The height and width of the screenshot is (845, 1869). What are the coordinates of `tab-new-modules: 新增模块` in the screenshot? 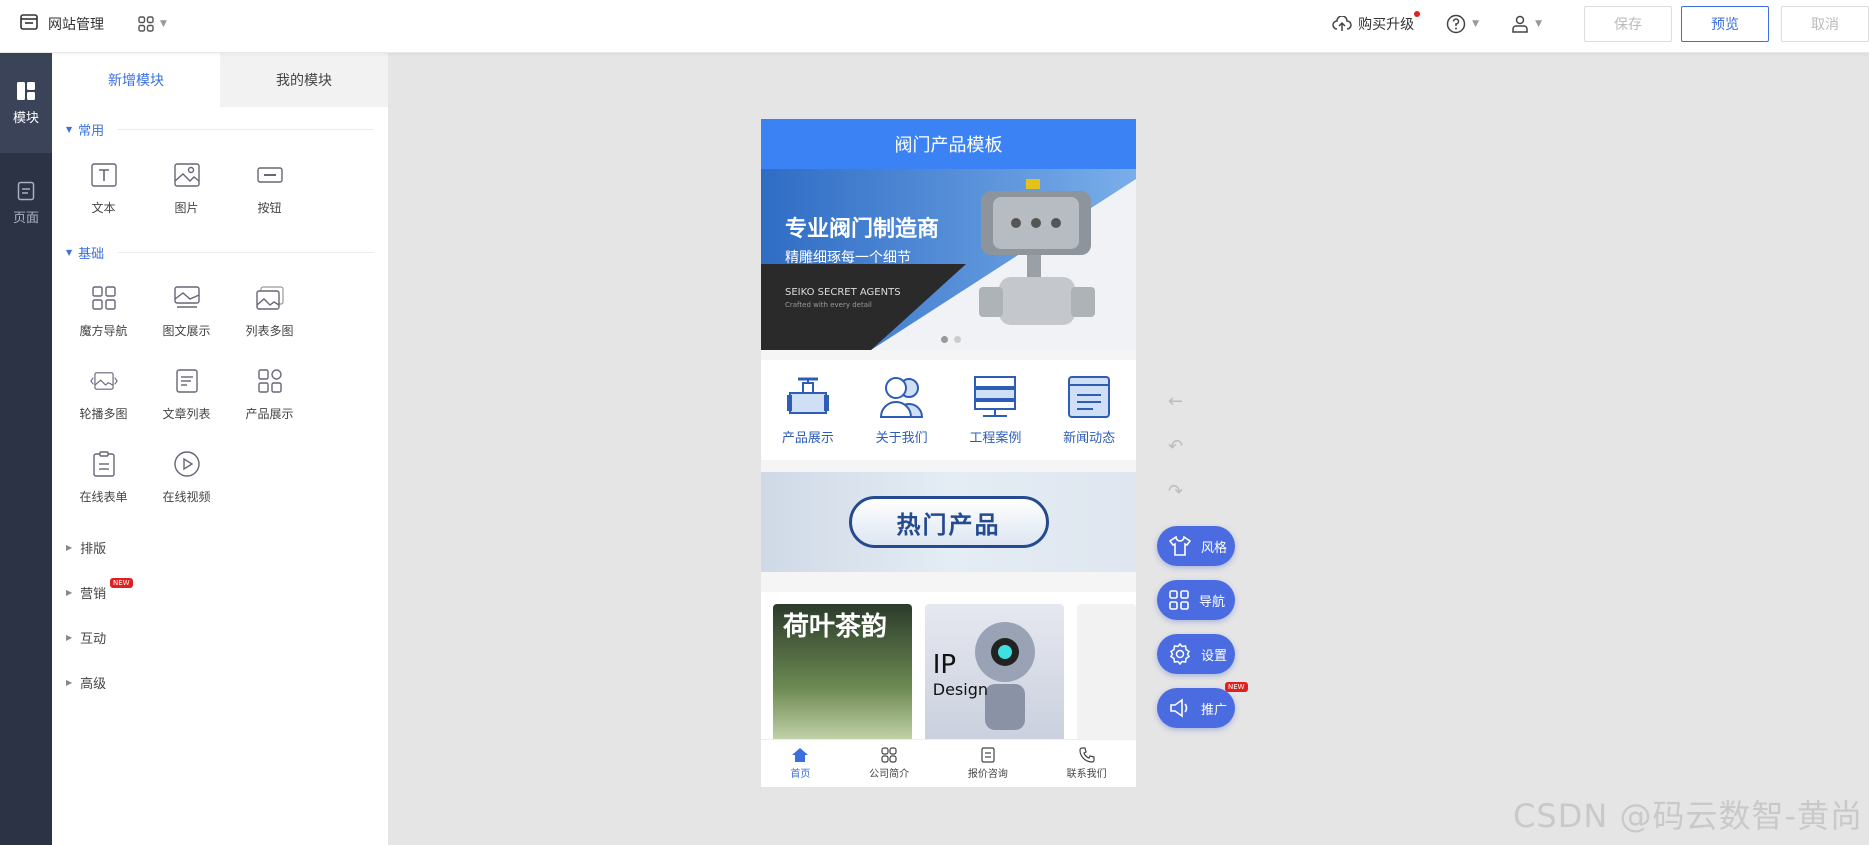 It's located at (136, 80).